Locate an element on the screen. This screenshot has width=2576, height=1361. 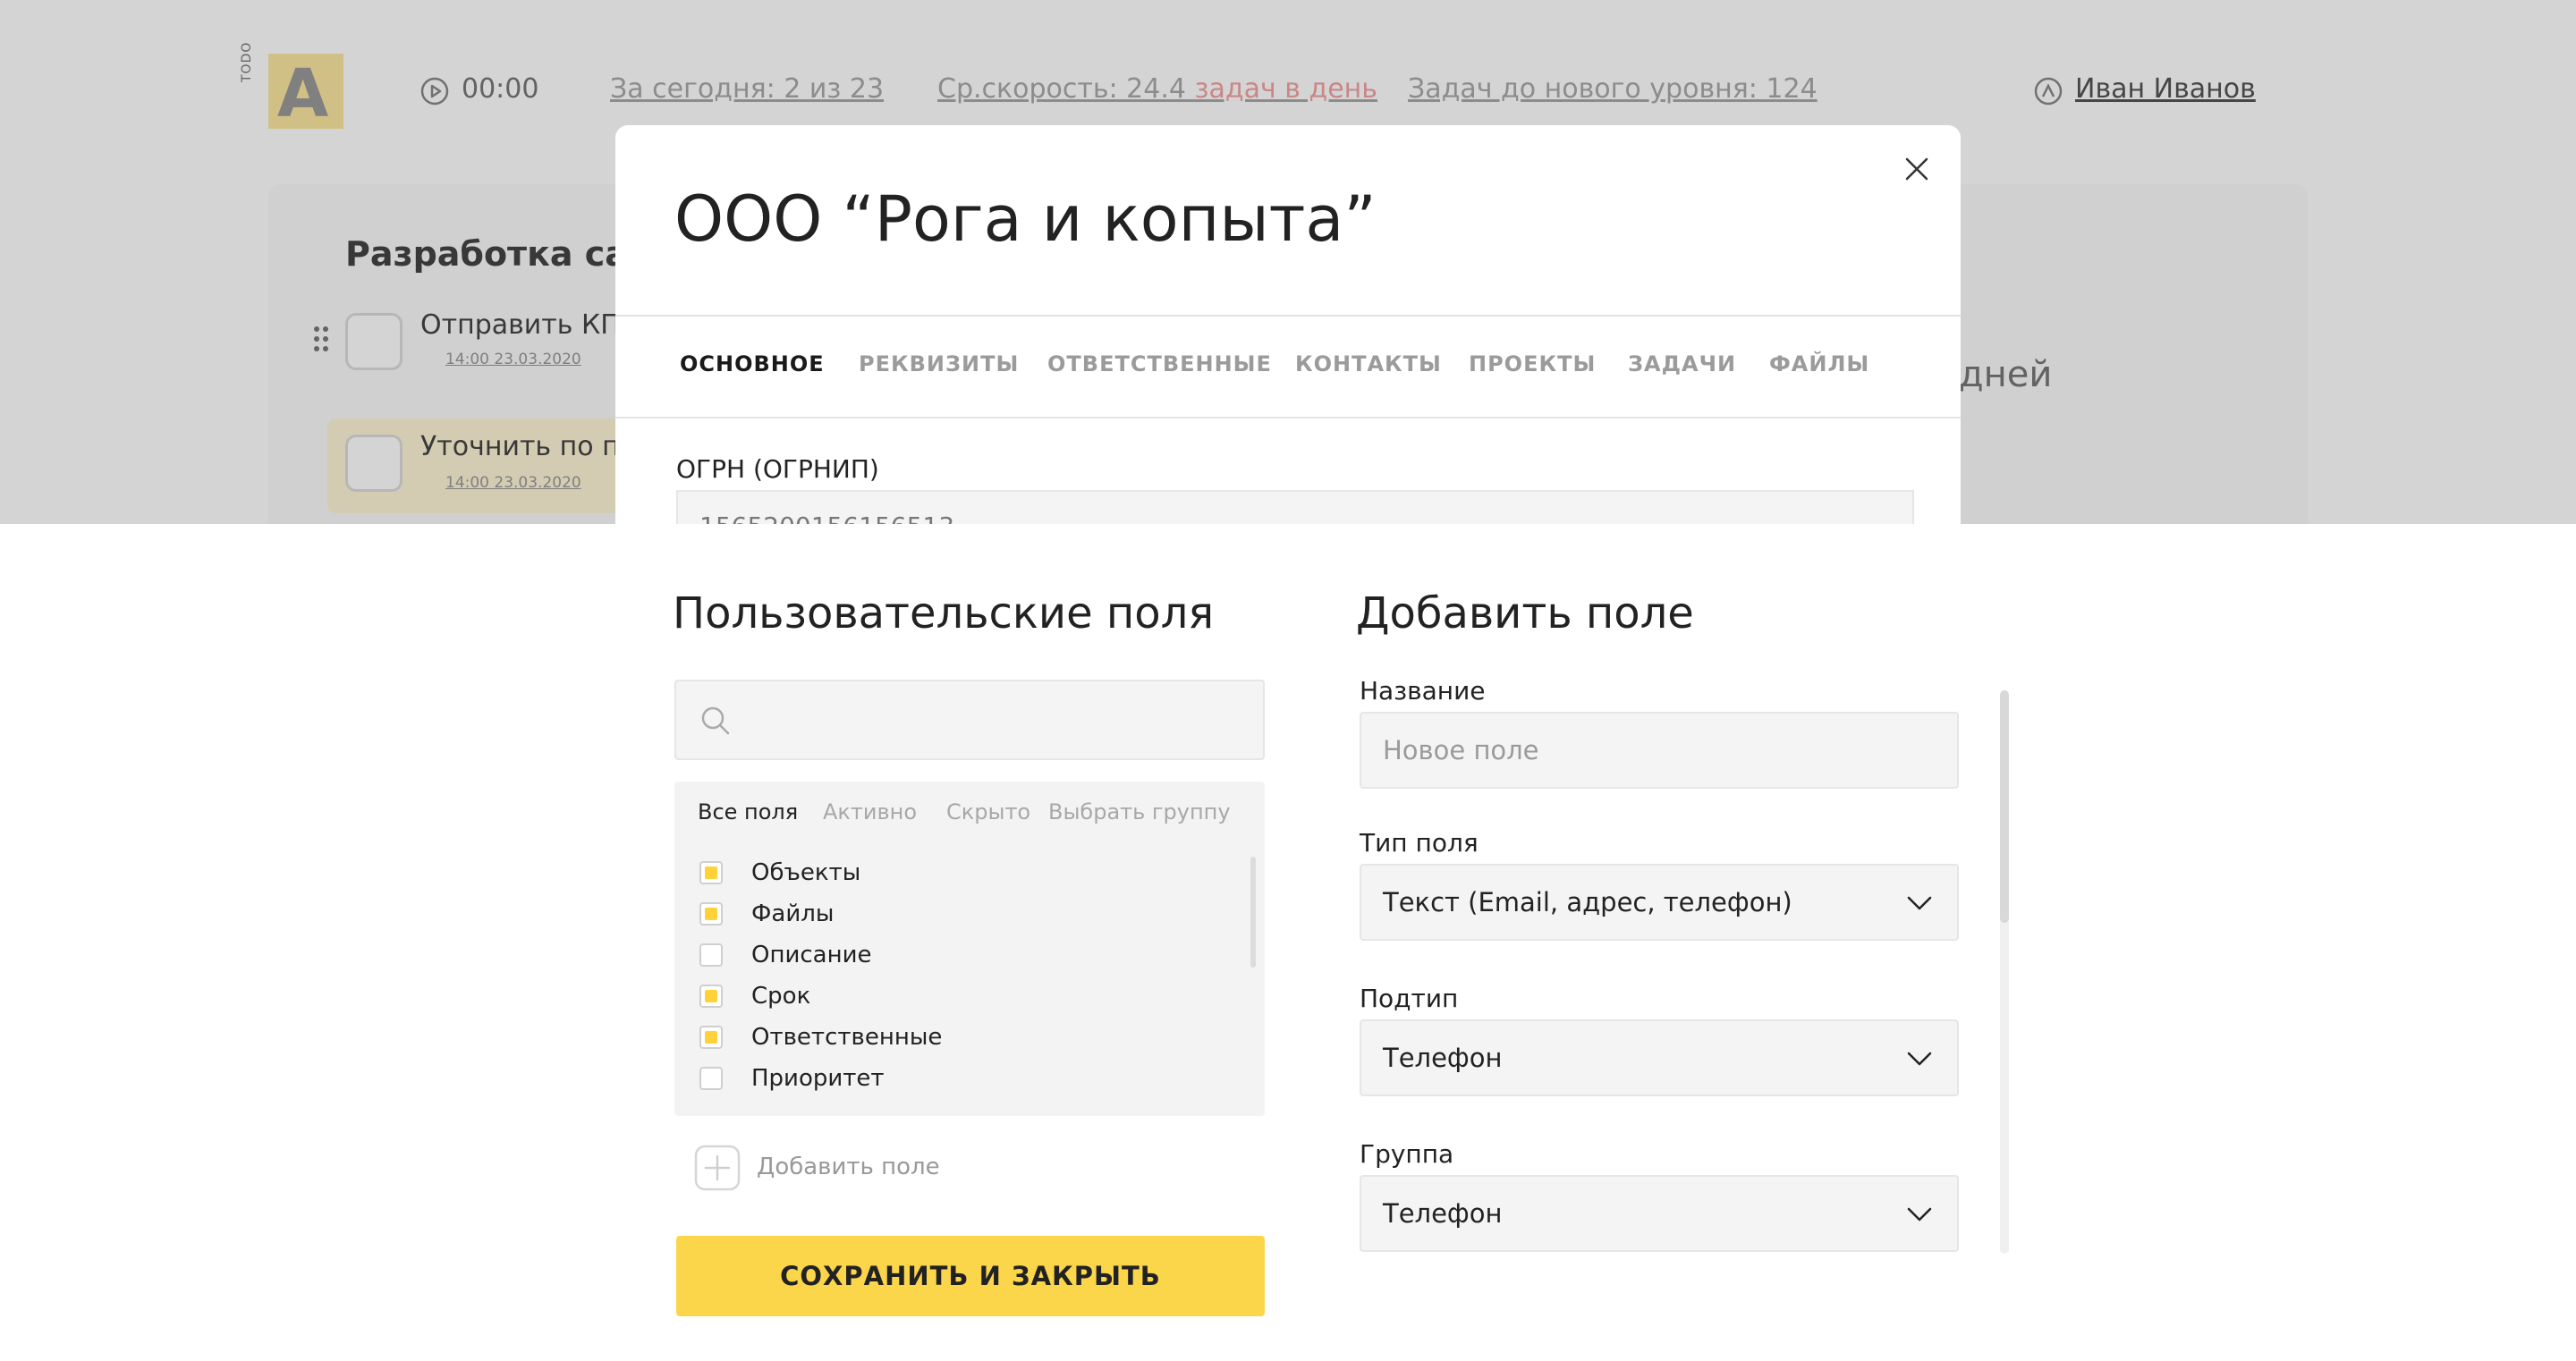
filter-choose-group: Выбрать группу is located at coordinates (1139, 811).